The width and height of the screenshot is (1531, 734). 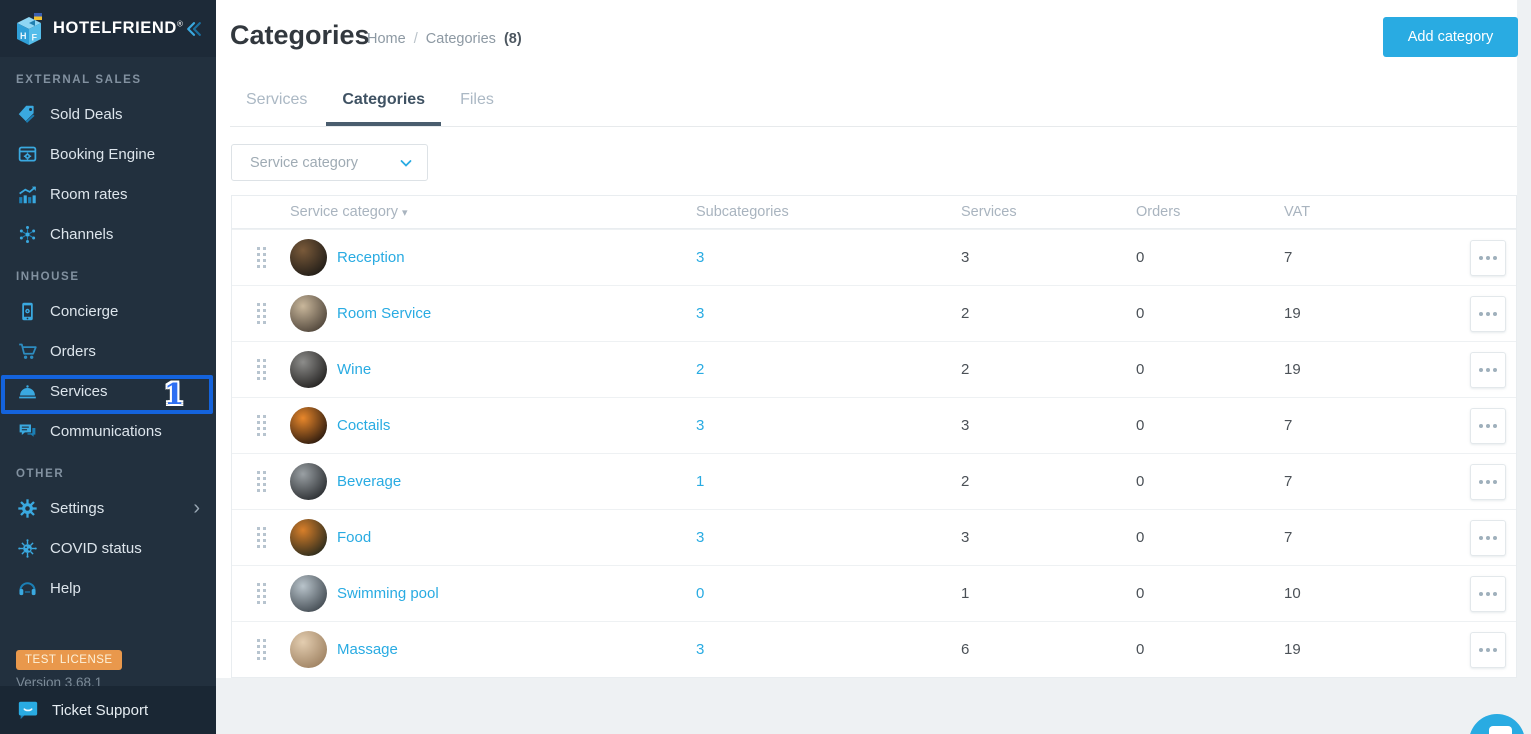 What do you see at coordinates (27, 351) in the screenshot?
I see `cart-icon` at bounding box center [27, 351].